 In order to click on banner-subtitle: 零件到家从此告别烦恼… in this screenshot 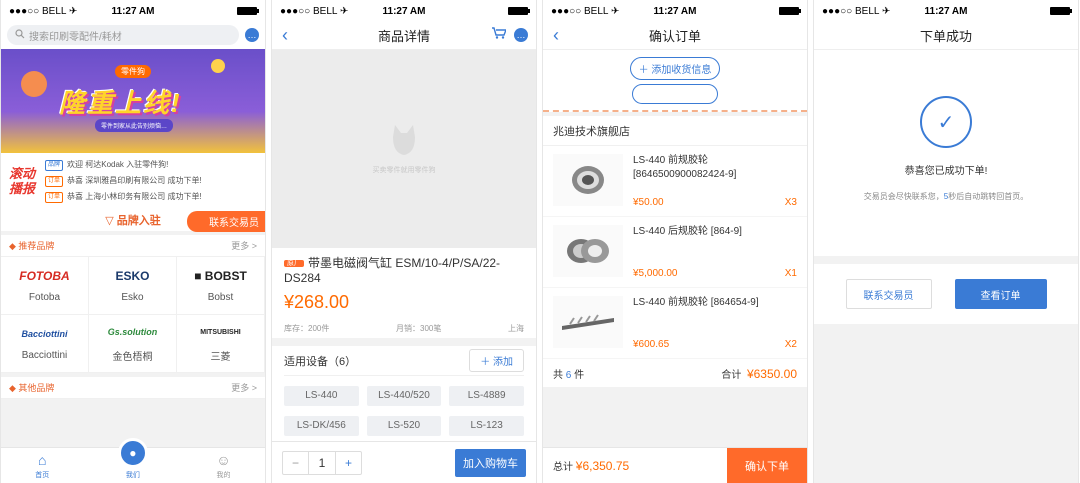, I will do `click(134, 125)`.